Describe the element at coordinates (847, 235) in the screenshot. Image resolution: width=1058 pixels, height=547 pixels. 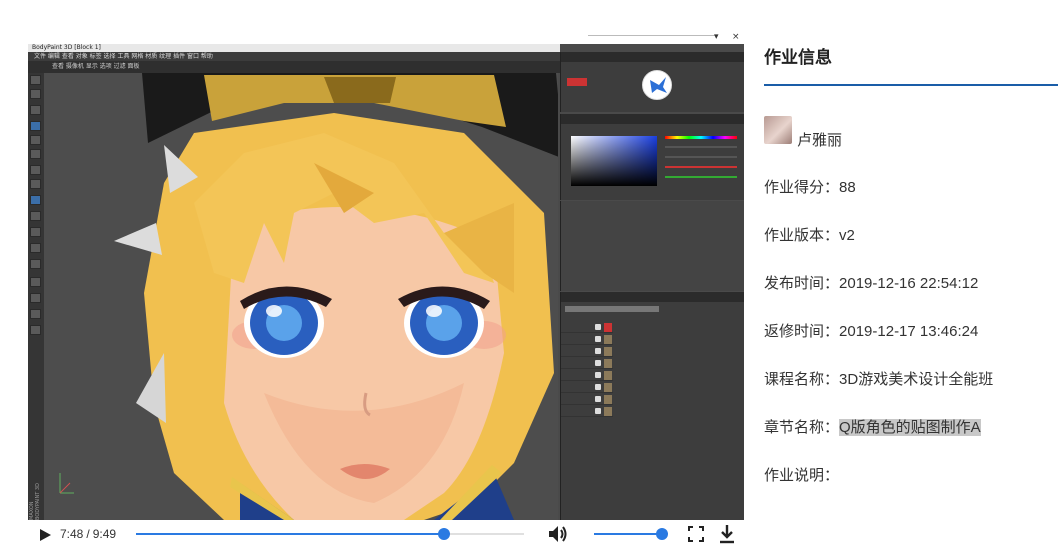
I see `field-value: v2` at that location.